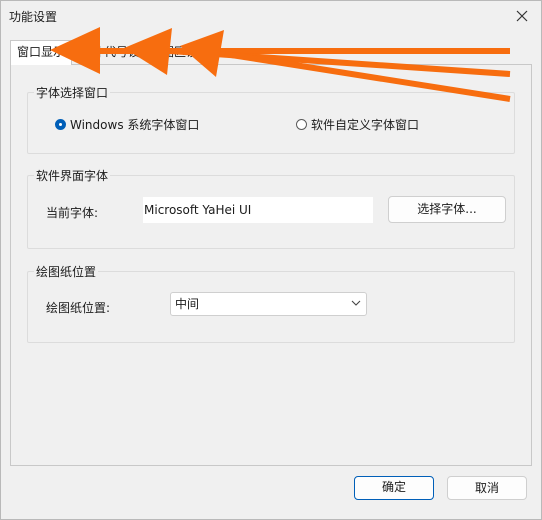  What do you see at coordinates (356, 303) in the screenshot?
I see `chevron-down-icon` at bounding box center [356, 303].